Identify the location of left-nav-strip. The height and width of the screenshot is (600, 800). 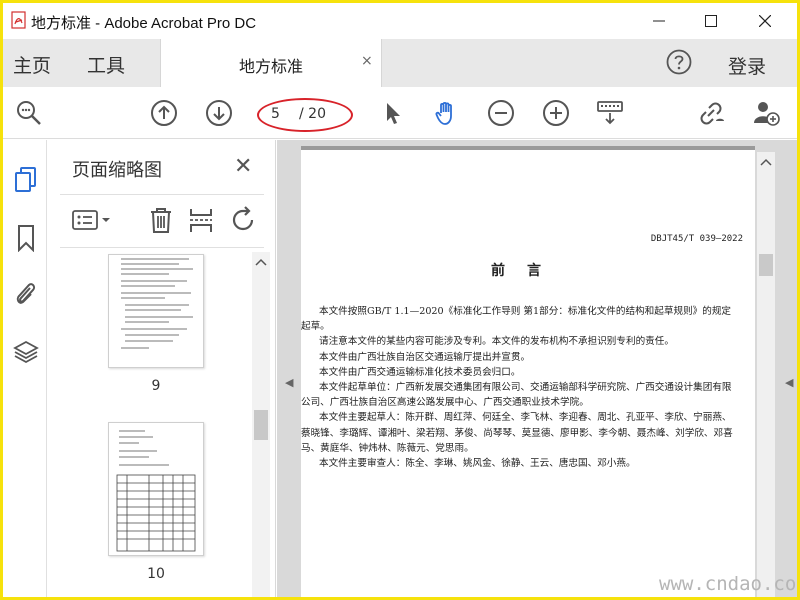
(25, 368).